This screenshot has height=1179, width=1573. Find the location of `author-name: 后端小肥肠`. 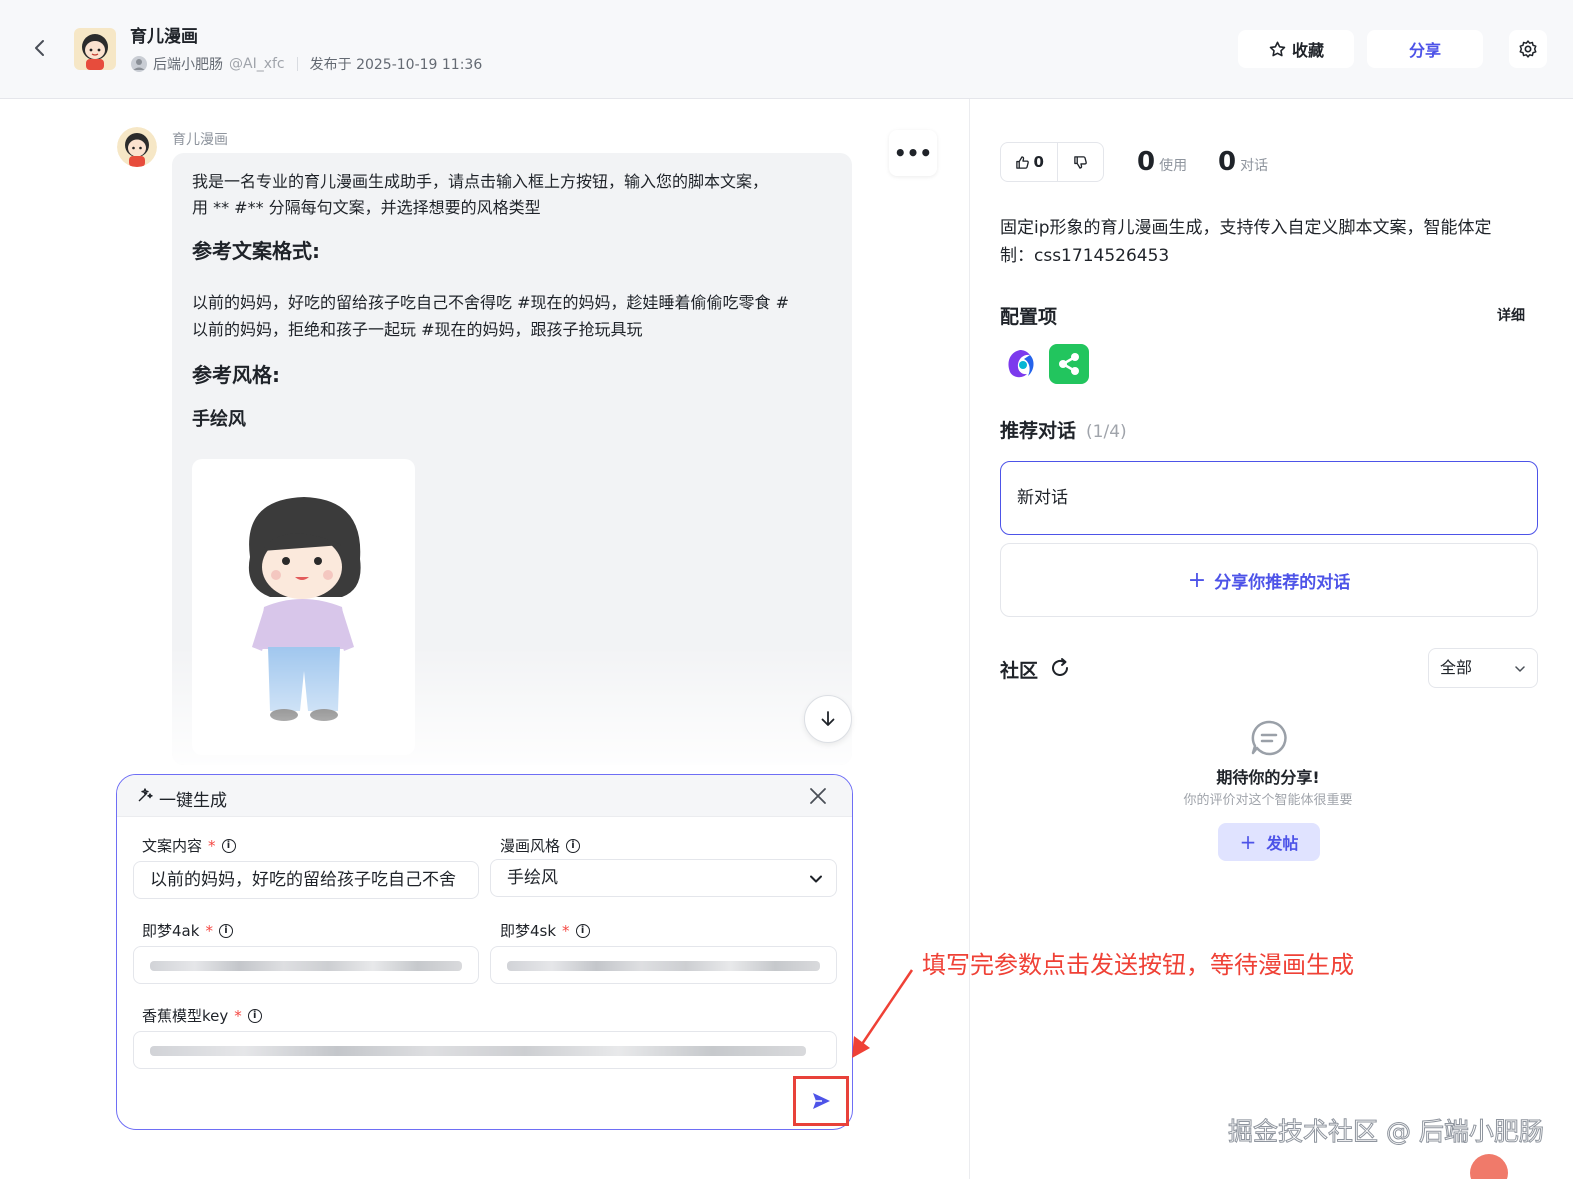

author-name: 后端小肥肠 is located at coordinates (188, 64).